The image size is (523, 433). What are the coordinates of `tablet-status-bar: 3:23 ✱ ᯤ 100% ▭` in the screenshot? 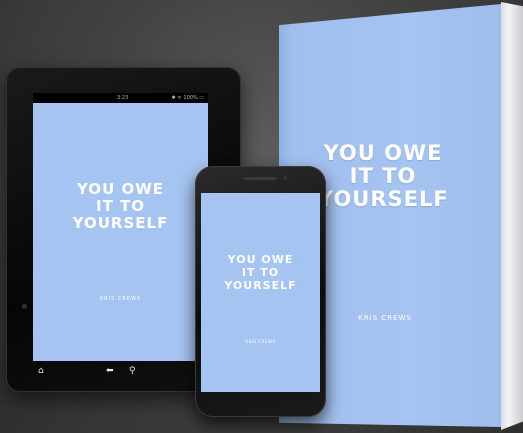 It's located at (120, 98).